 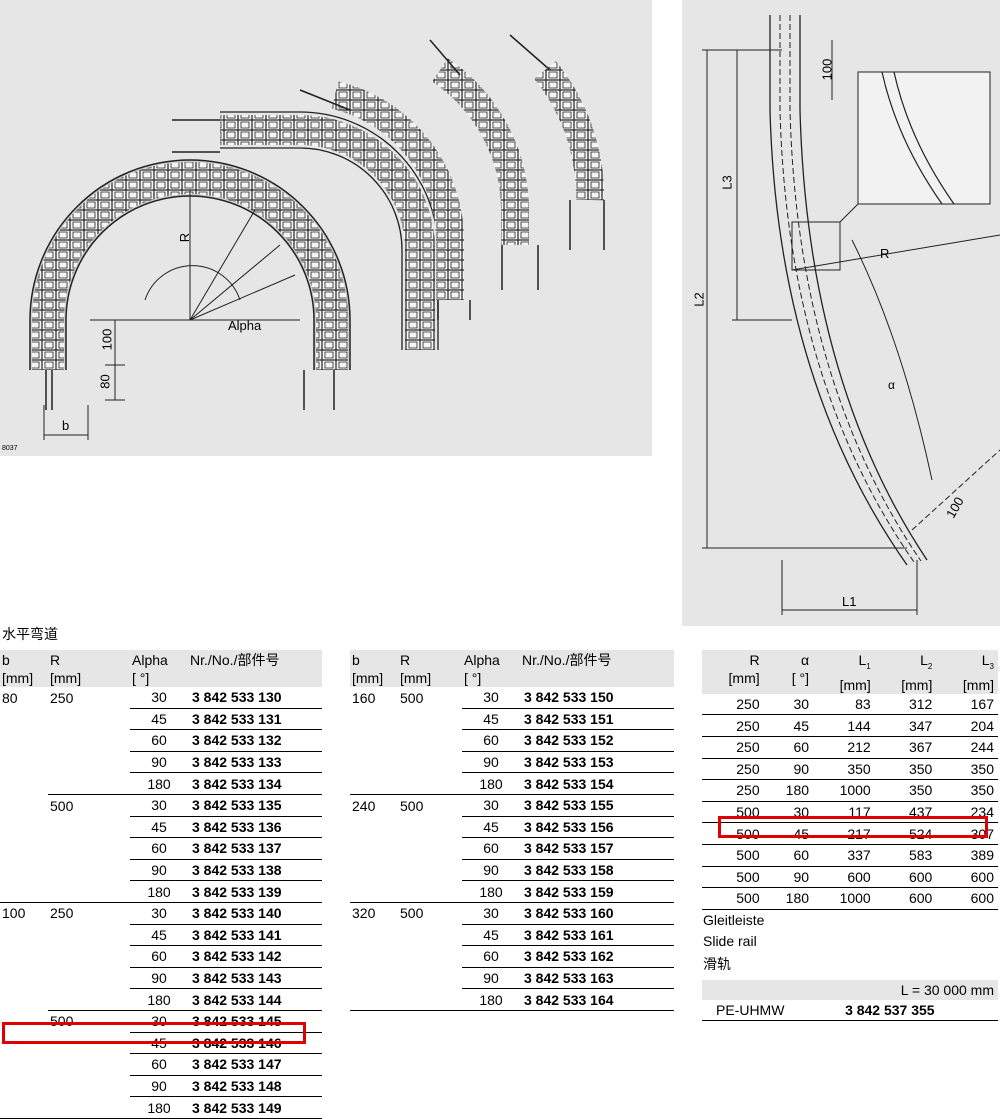 I want to click on hdr-l3-sub: 3, so click(x=991, y=666).